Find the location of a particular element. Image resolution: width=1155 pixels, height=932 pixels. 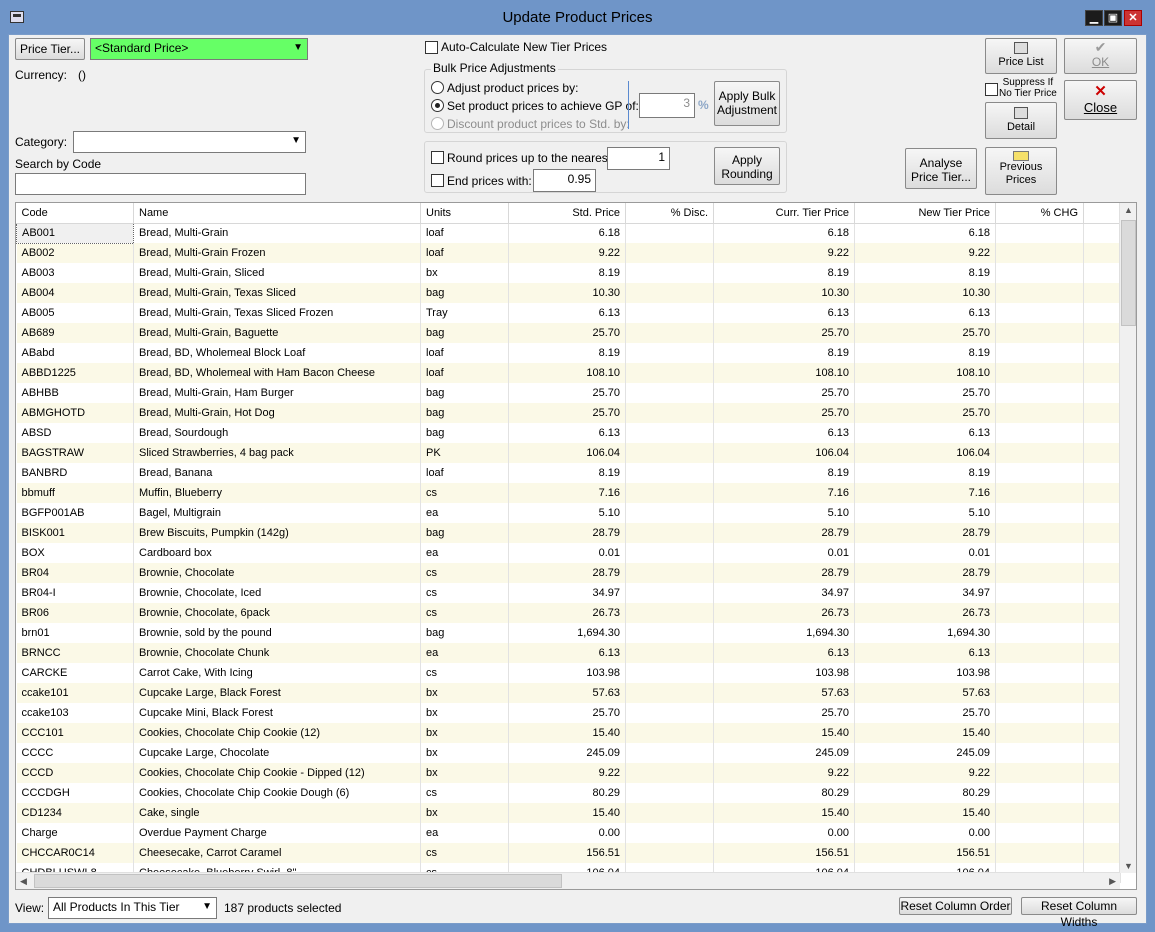

cell-std-price: 108.10 is located at coordinates (567, 373).